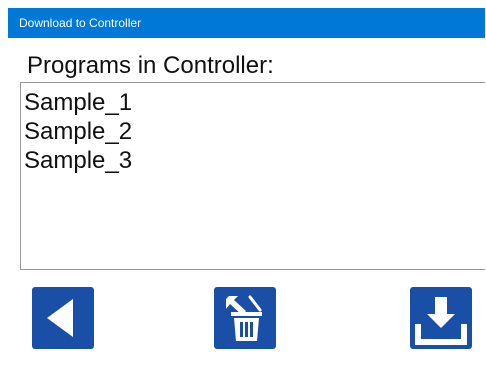 The width and height of the screenshot is (486, 373). I want to click on back-button, so click(63, 318).